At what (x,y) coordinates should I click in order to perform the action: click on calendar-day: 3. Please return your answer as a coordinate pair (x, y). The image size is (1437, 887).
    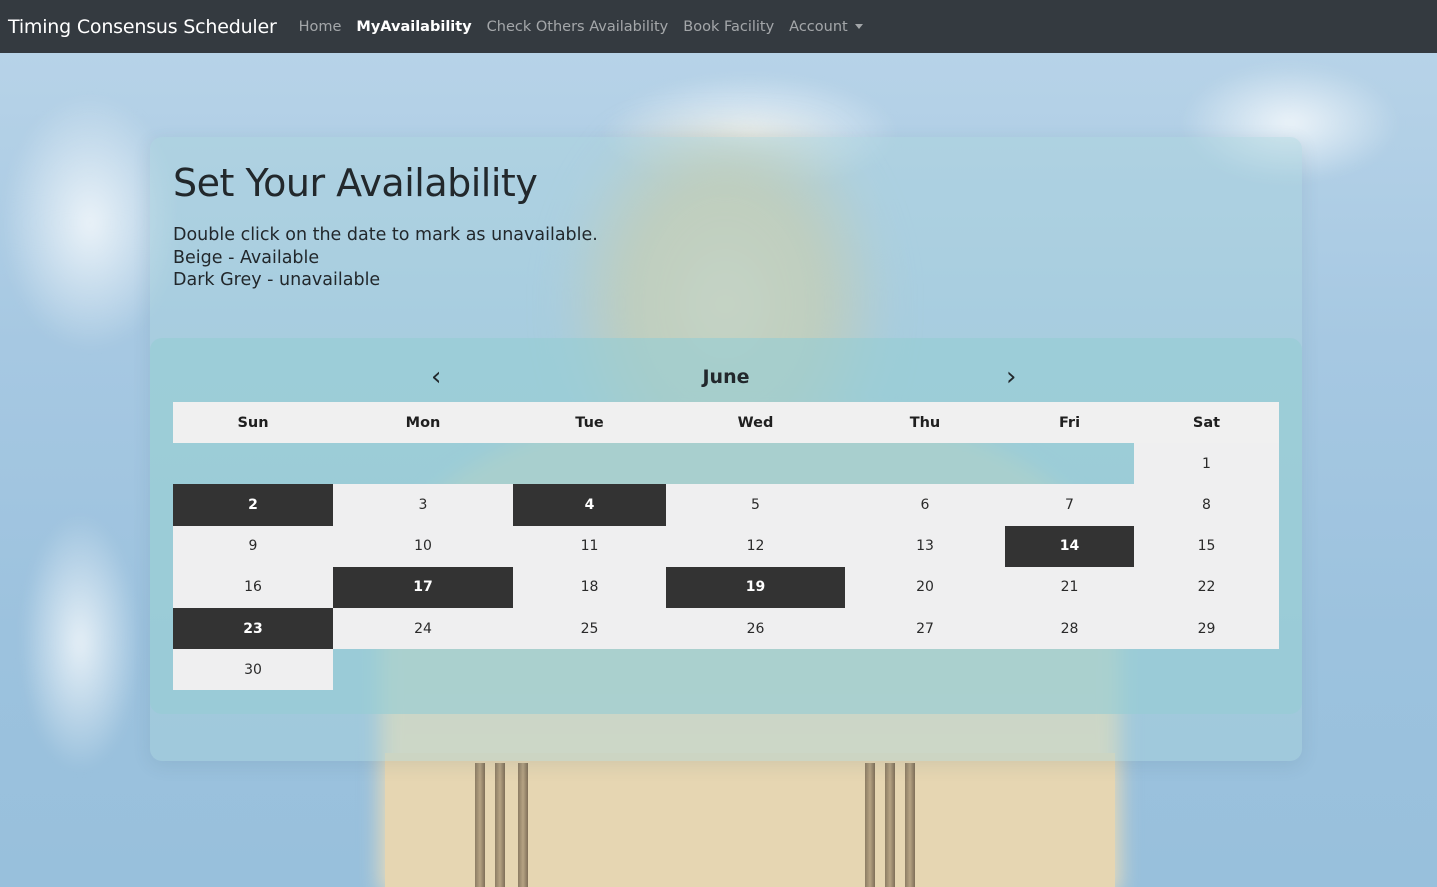
    Looking at the image, I should click on (423, 505).